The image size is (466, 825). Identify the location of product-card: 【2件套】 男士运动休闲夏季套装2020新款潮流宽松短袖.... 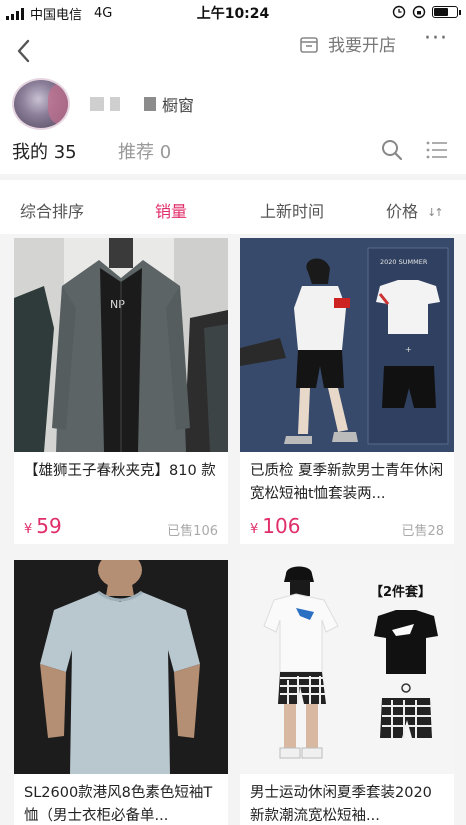
(347, 692).